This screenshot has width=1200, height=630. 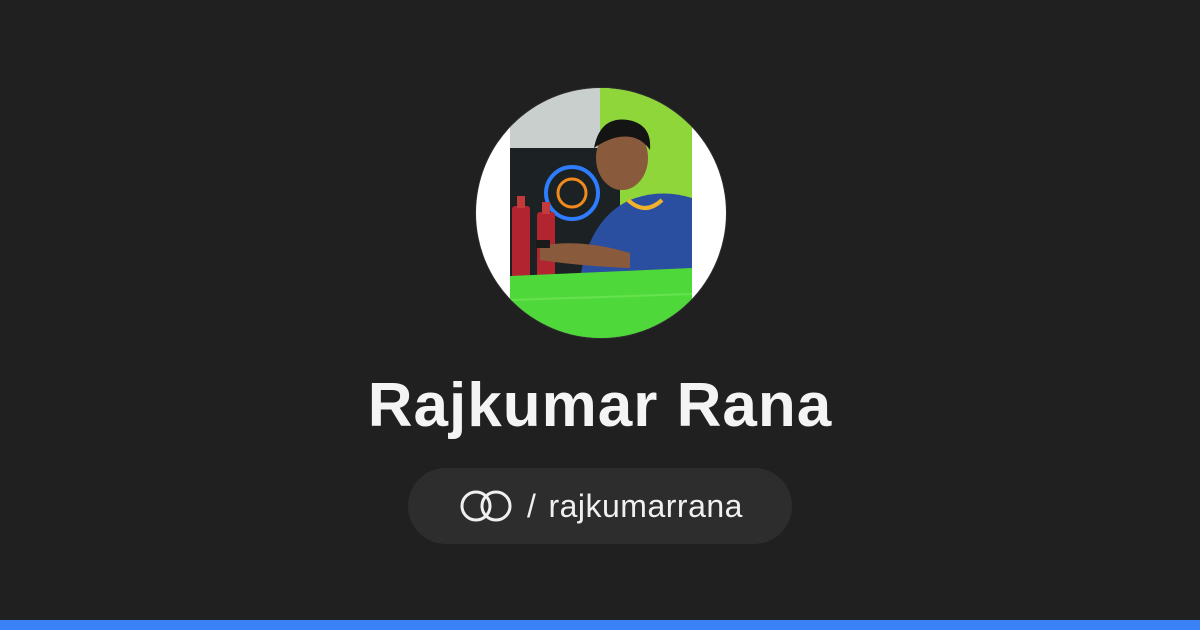 I want to click on linked-rings-icon, so click(x=486, y=506).